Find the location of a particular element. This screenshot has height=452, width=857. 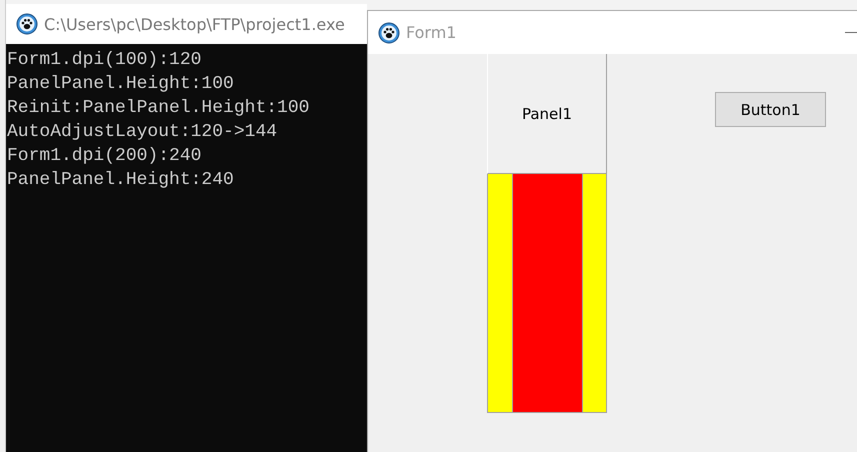

console-line: Reinit:PanelPanel.Height:100 is located at coordinates (158, 108).